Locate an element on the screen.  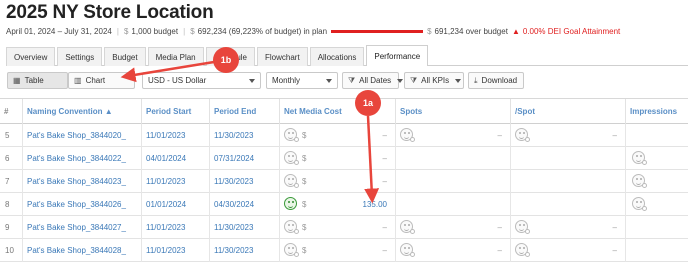
row-index: 8 is located at coordinates (7, 204).